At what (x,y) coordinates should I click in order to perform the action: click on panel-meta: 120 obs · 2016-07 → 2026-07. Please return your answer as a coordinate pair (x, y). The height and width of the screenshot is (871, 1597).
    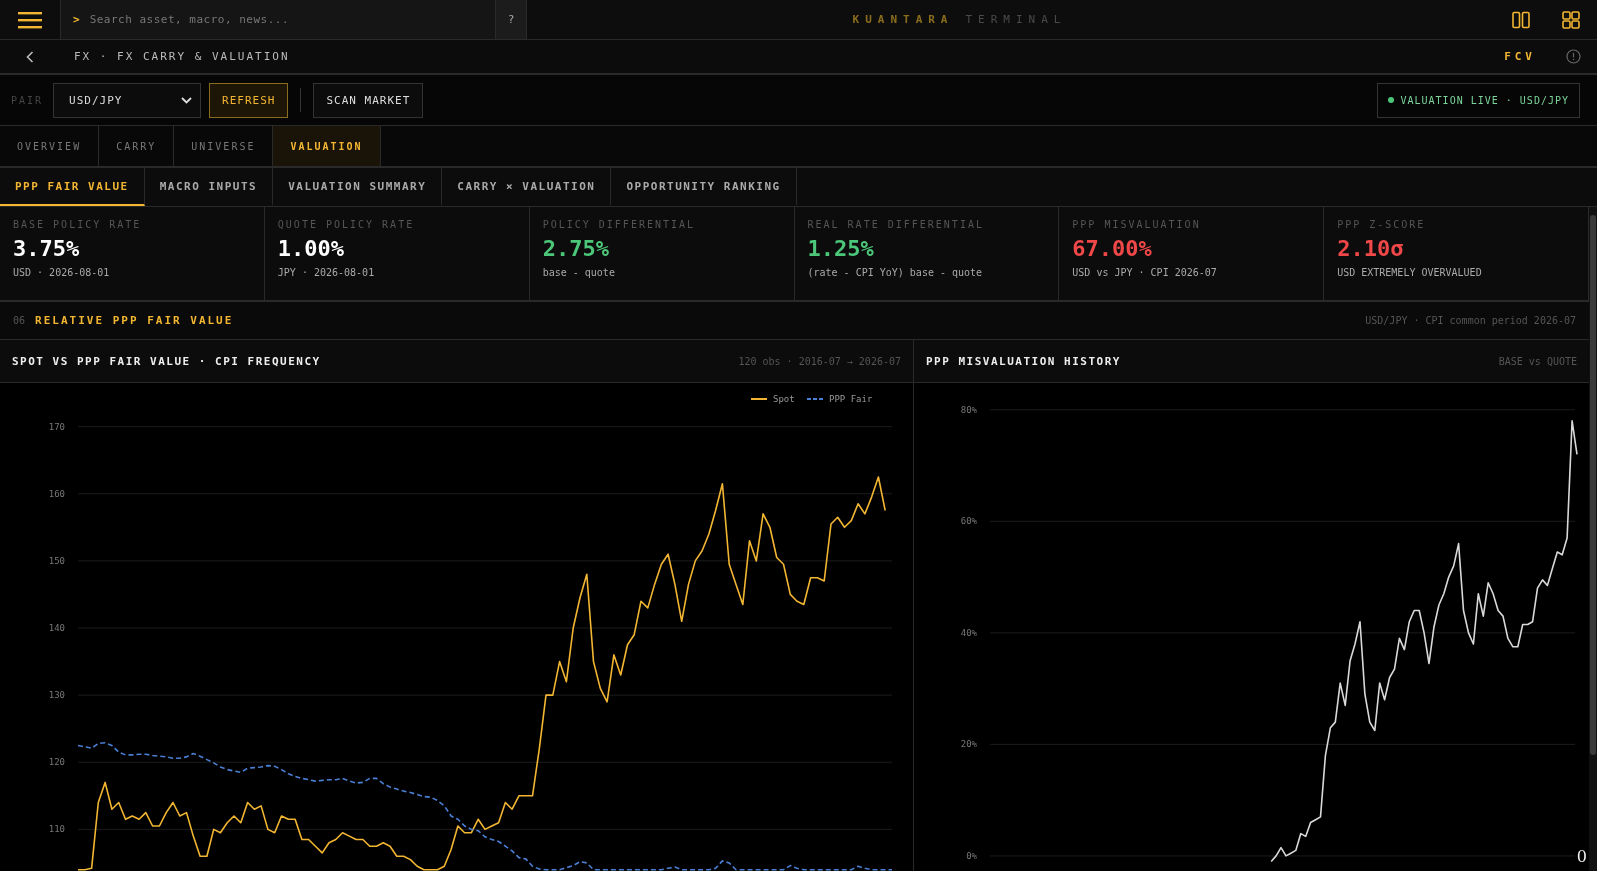
    Looking at the image, I should click on (819, 361).